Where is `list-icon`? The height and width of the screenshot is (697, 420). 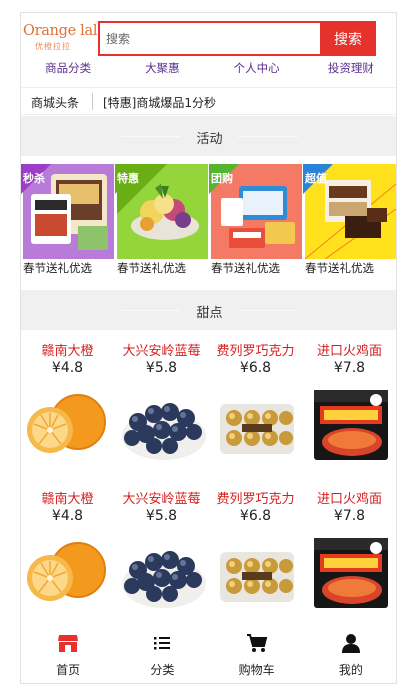 list-icon is located at coordinates (162, 643).